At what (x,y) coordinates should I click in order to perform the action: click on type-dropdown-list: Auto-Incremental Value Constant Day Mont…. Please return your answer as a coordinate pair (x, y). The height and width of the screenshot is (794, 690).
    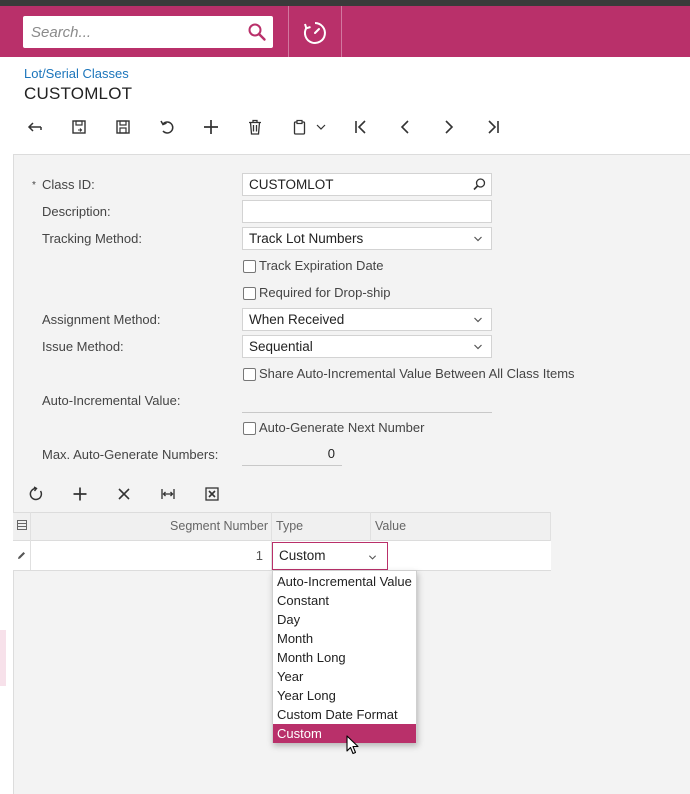
    Looking at the image, I should click on (344, 656).